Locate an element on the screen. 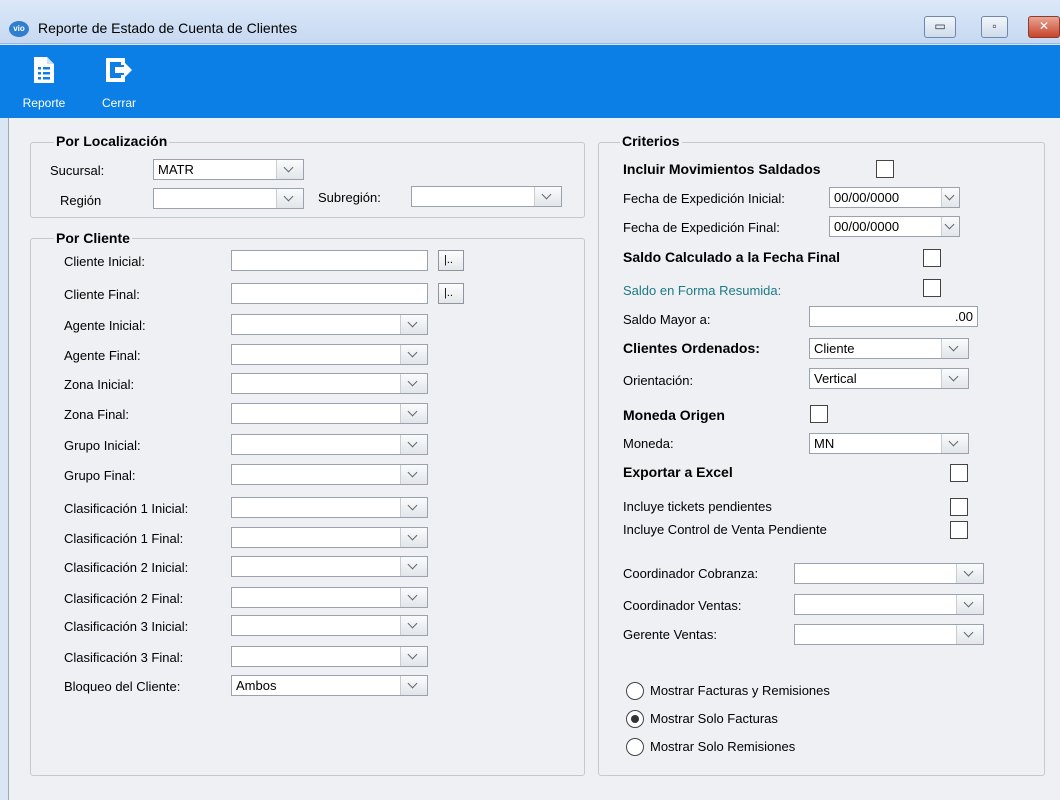  coord-ventas-label: Coordinador Ventas: is located at coordinates (682, 605).